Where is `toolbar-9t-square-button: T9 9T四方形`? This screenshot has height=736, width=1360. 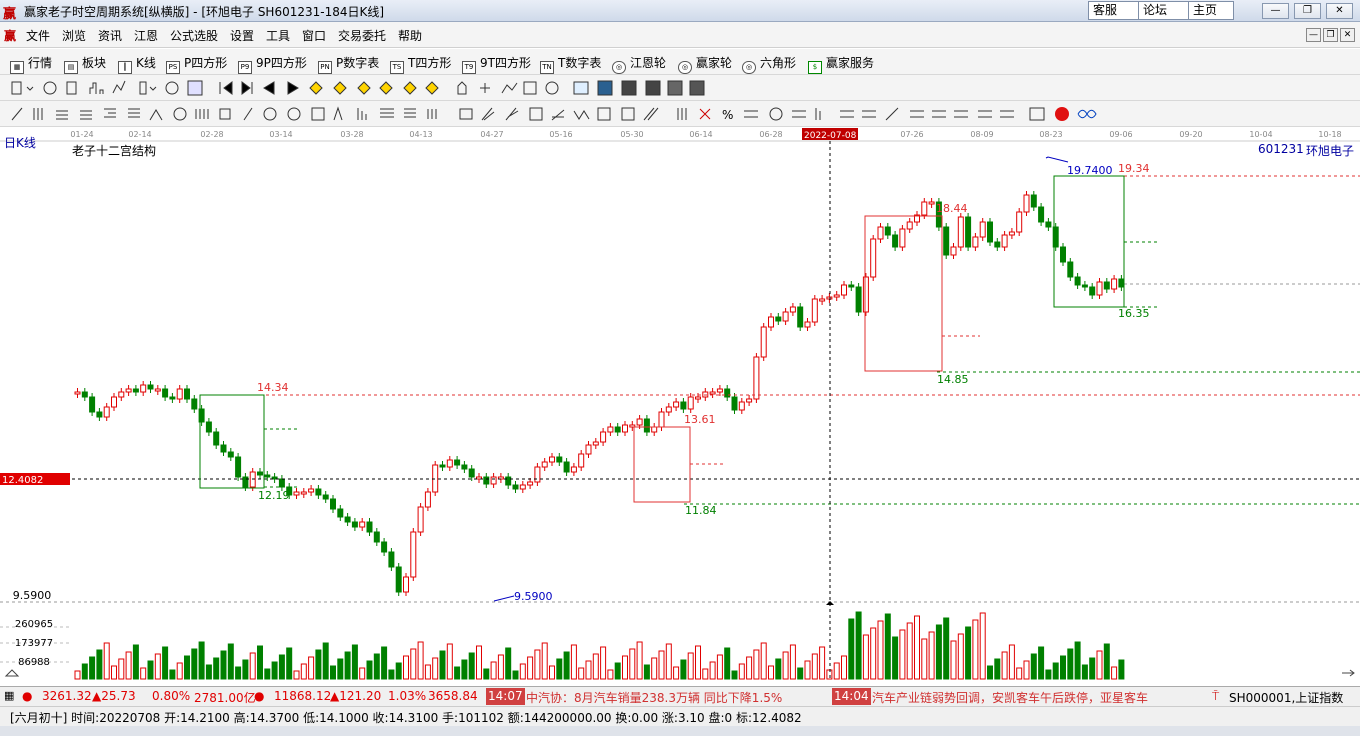 toolbar-9t-square-button: T9 9T四方形 is located at coordinates (496, 64).